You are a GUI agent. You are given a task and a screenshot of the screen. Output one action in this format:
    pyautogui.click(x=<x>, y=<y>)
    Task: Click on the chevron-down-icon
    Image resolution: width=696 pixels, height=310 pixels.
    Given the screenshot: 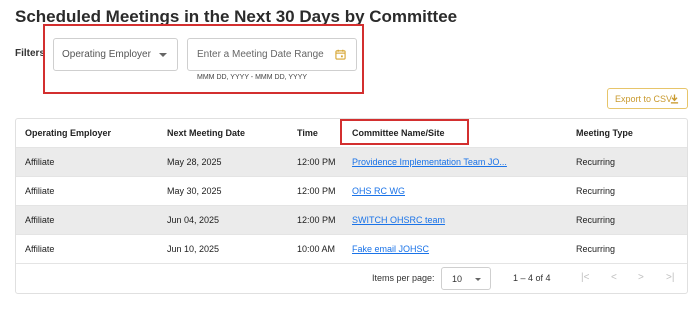 What is the action you would take?
    pyautogui.click(x=478, y=279)
    